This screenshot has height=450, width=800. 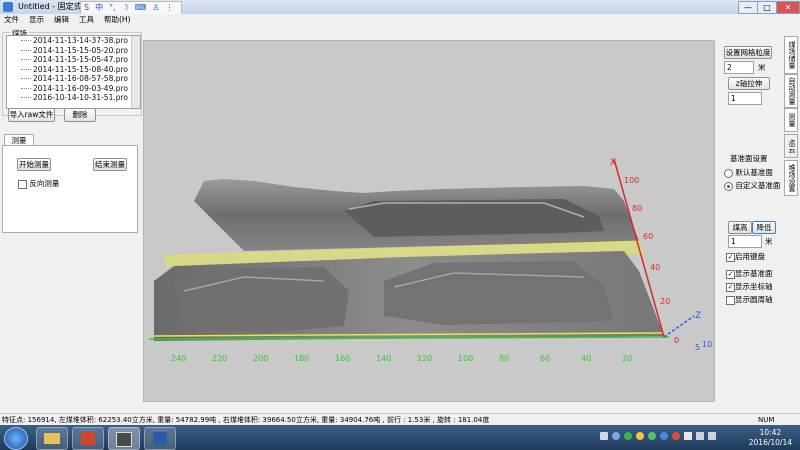 I want to click on list-item: 2014-11-16-09-03-49.pro, so click(x=73, y=89).